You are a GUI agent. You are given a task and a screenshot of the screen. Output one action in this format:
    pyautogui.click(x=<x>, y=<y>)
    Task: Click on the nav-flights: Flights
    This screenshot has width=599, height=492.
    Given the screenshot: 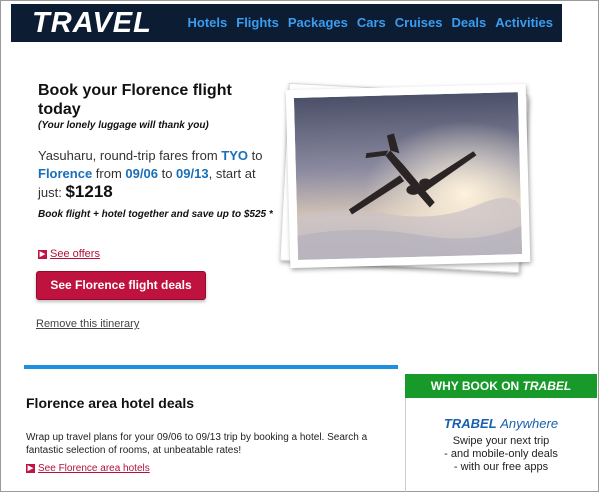 What is the action you would take?
    pyautogui.click(x=257, y=22)
    